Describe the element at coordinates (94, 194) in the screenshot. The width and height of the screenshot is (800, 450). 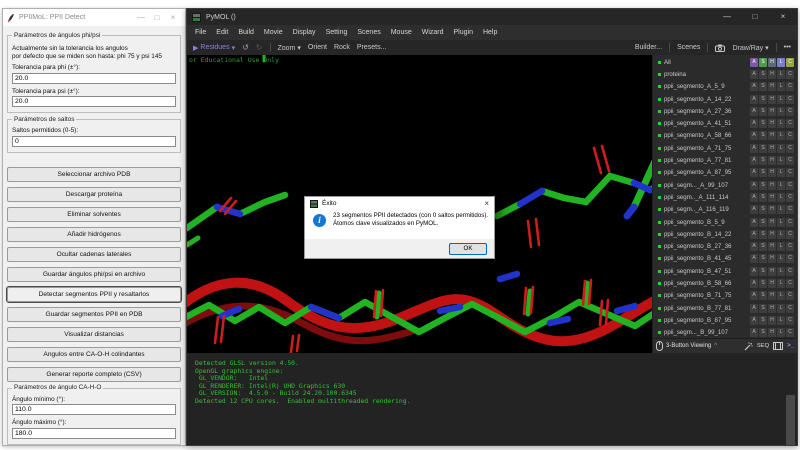
I see `action-button: Descargar proteína` at that location.